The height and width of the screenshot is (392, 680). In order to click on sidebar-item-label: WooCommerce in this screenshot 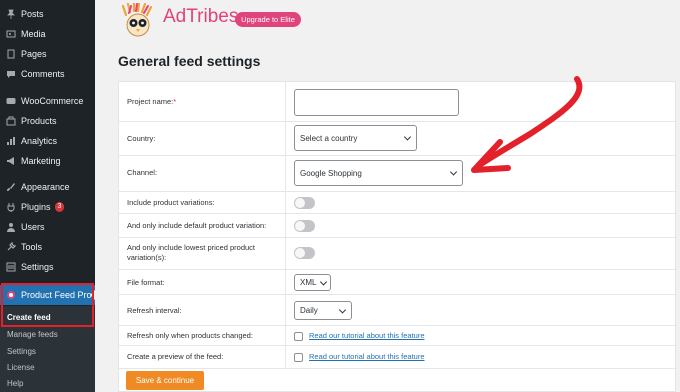, I will do `click(52, 101)`.